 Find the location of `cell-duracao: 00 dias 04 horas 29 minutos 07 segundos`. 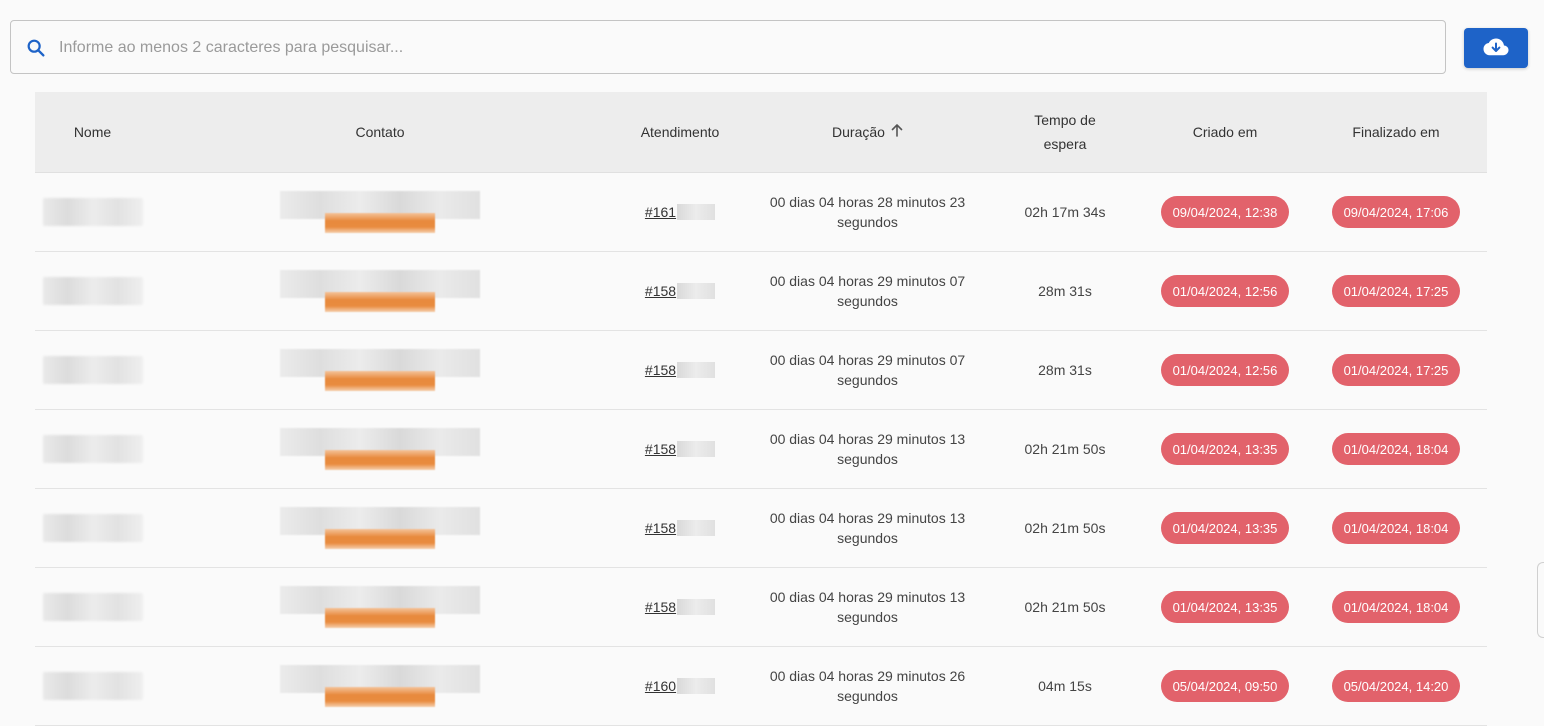

cell-duracao: 00 dias 04 horas 29 minutos 07 segundos is located at coordinates (867, 291).